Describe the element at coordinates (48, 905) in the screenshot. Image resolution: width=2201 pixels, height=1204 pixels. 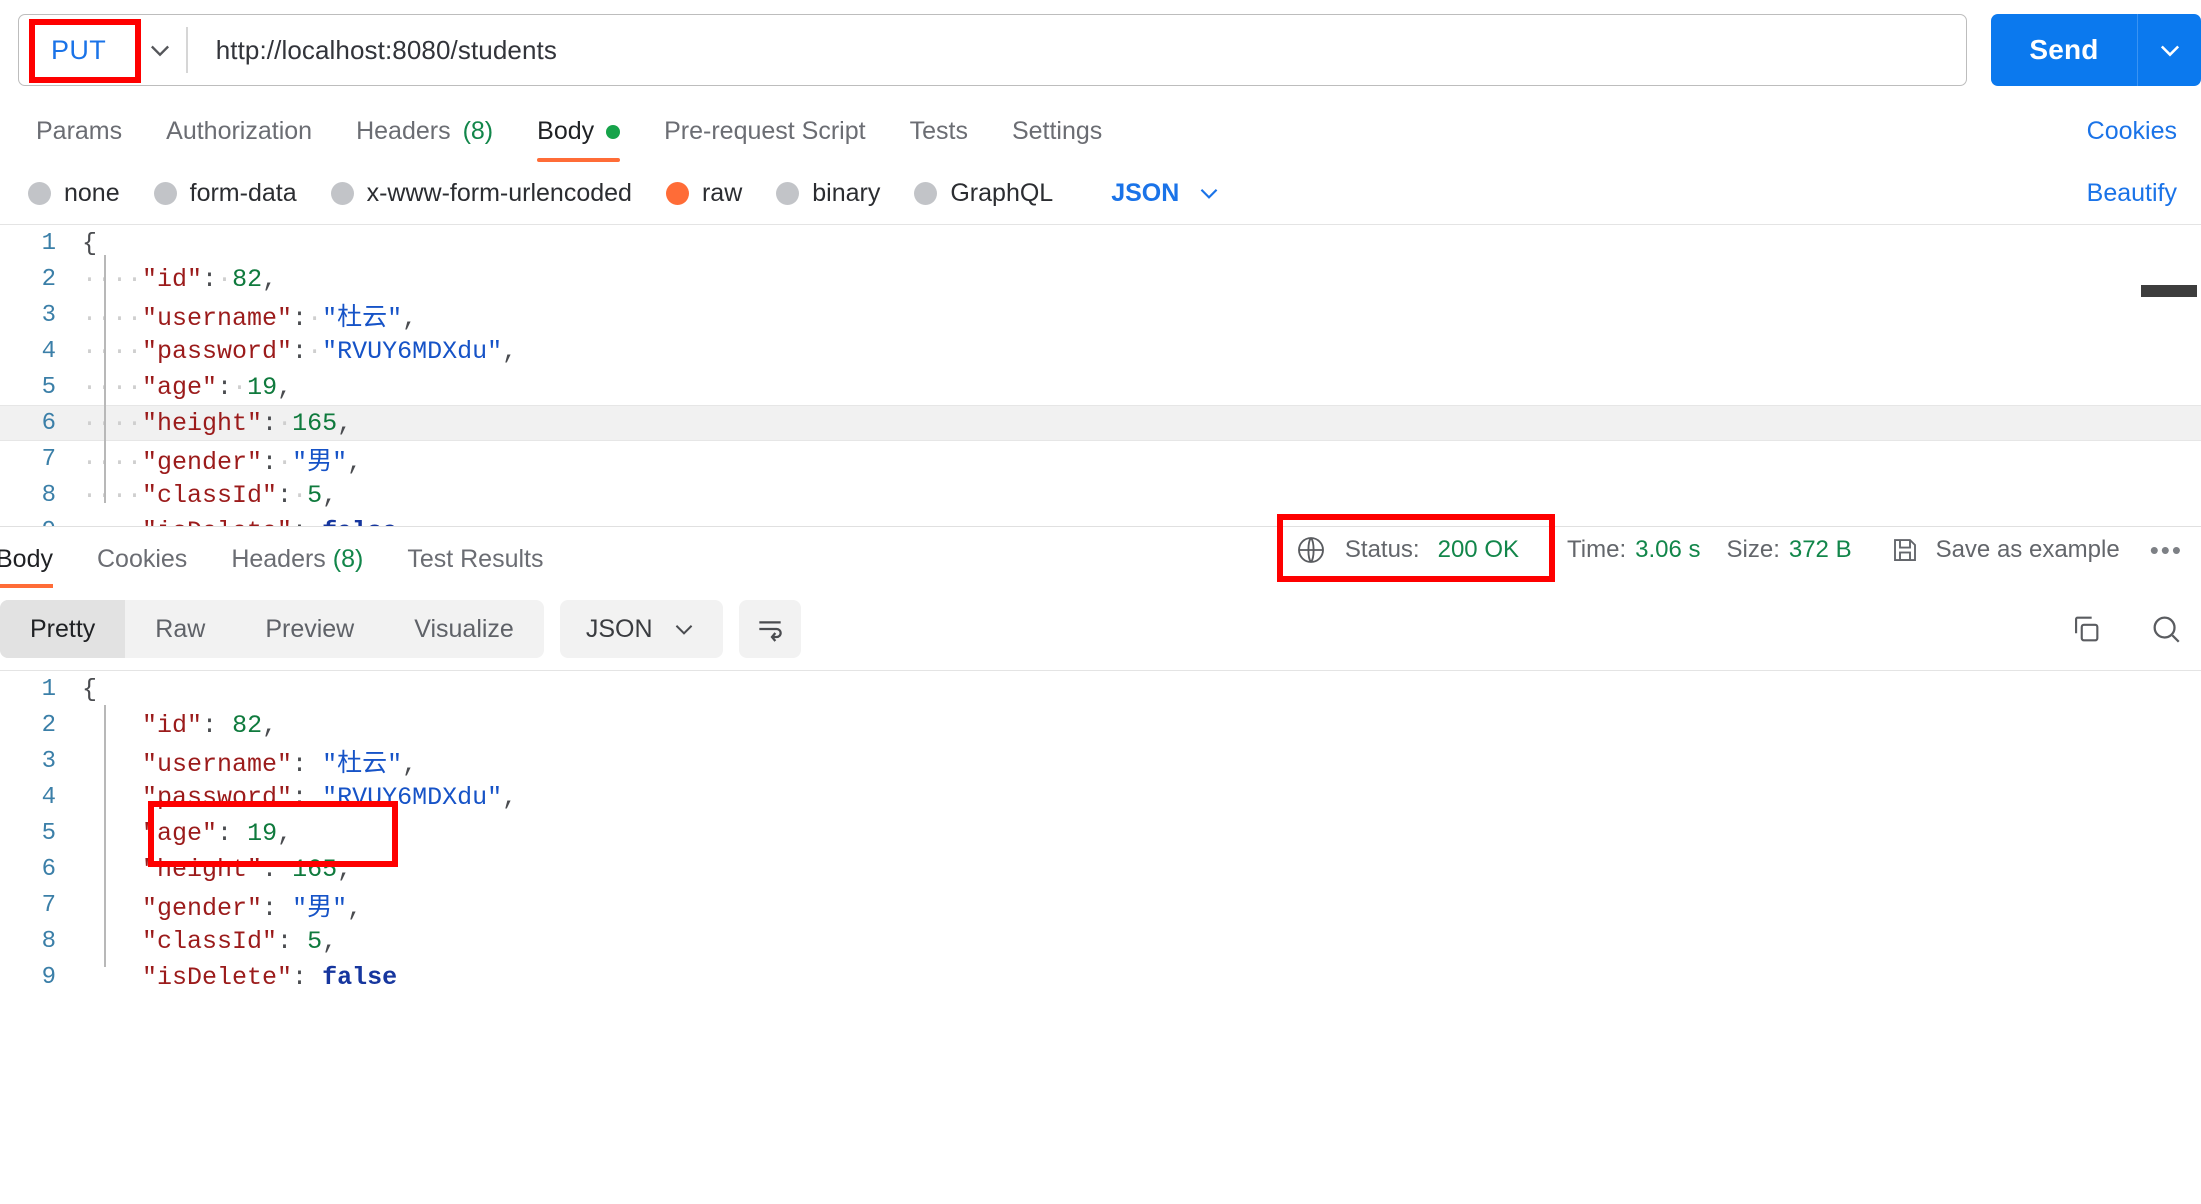
I see `line-number: 7` at that location.